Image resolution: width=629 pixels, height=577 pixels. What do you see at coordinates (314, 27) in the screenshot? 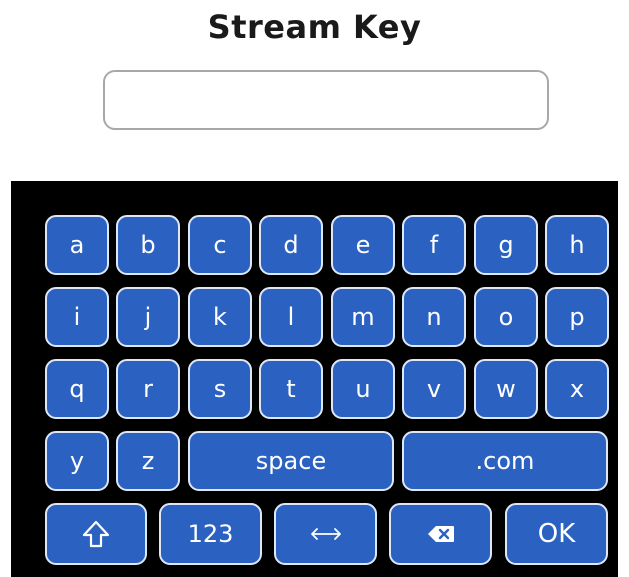
I see `page-title: Stream Key` at bounding box center [314, 27].